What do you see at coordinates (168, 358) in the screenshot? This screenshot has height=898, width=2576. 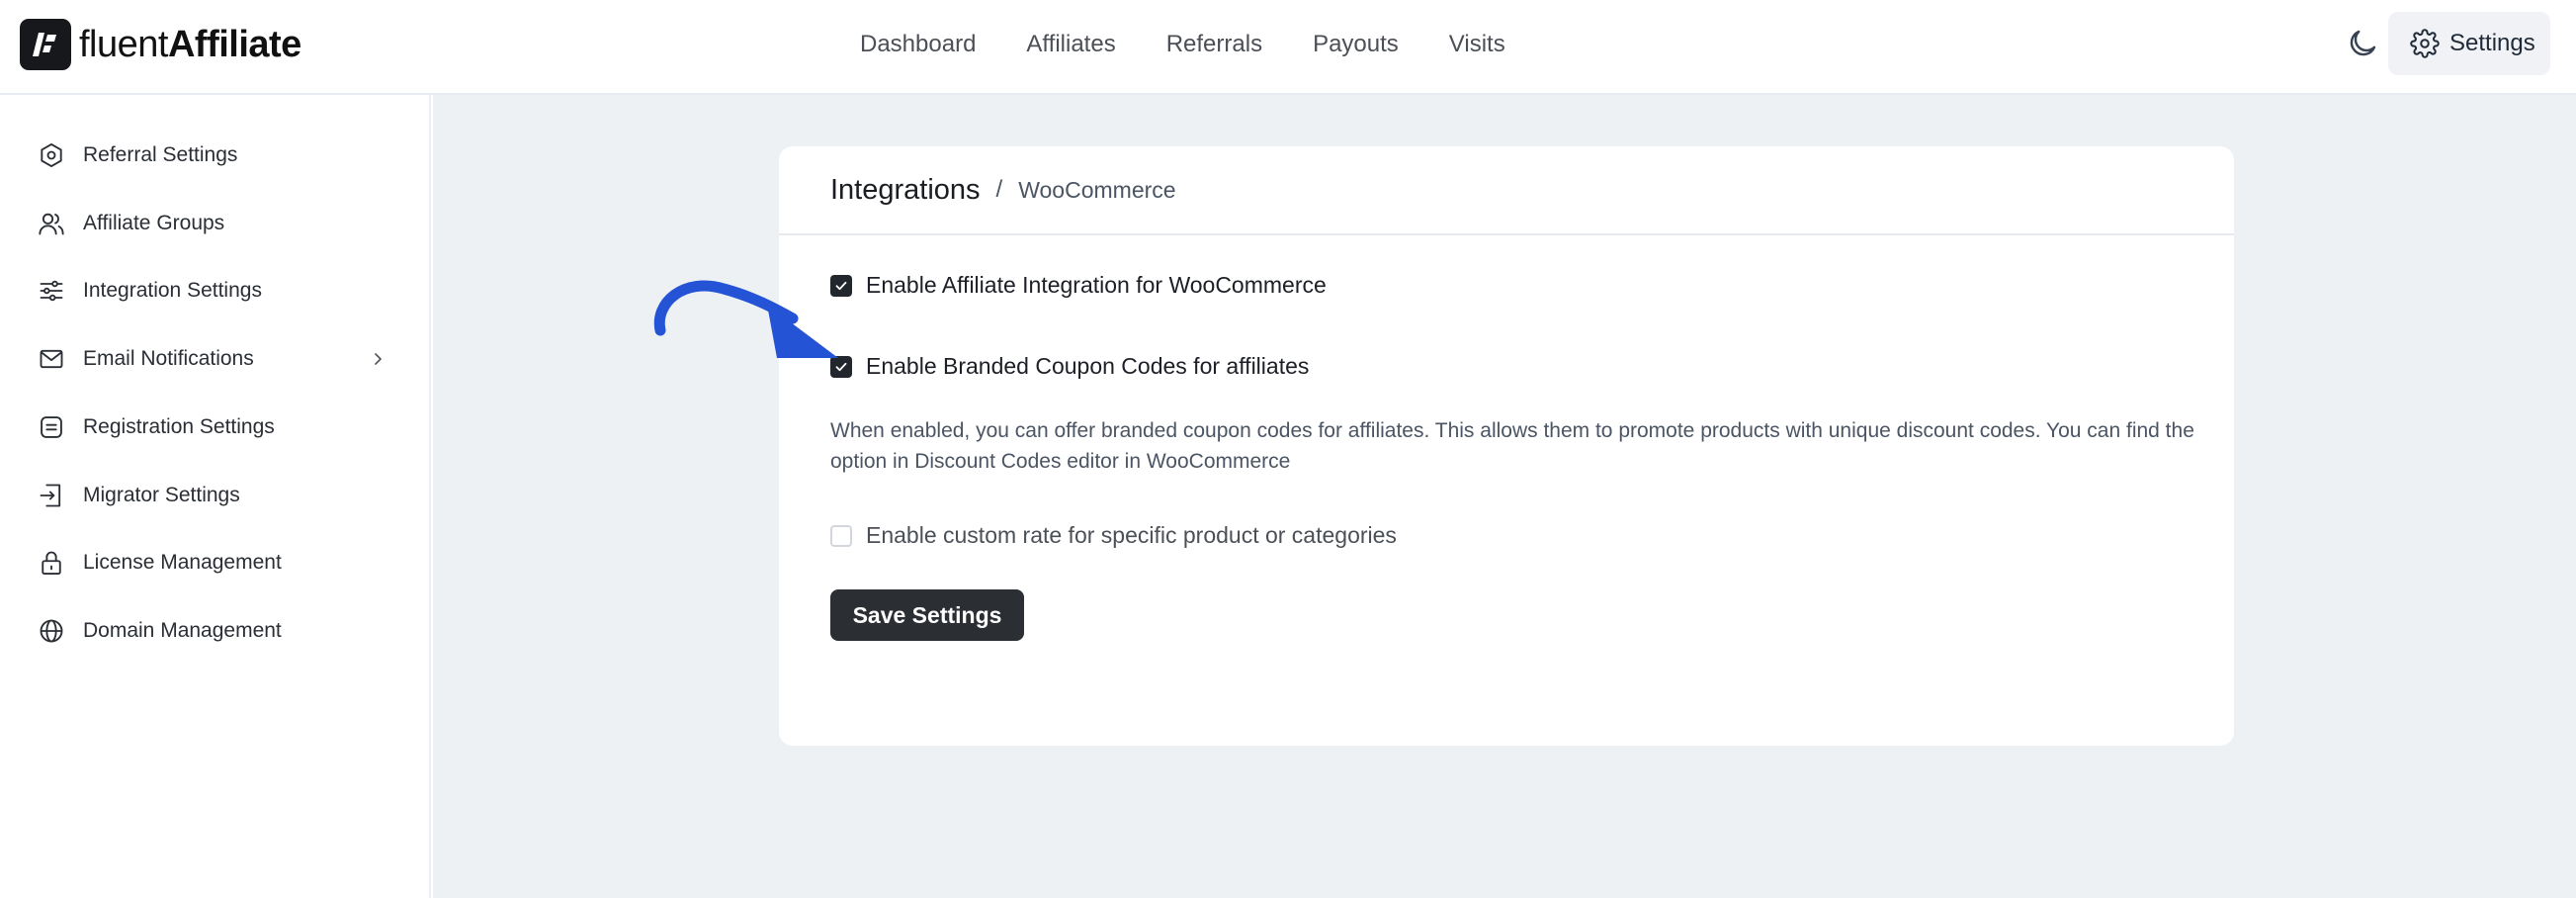 I see `sidebar-item-label: Email Notifications` at bounding box center [168, 358].